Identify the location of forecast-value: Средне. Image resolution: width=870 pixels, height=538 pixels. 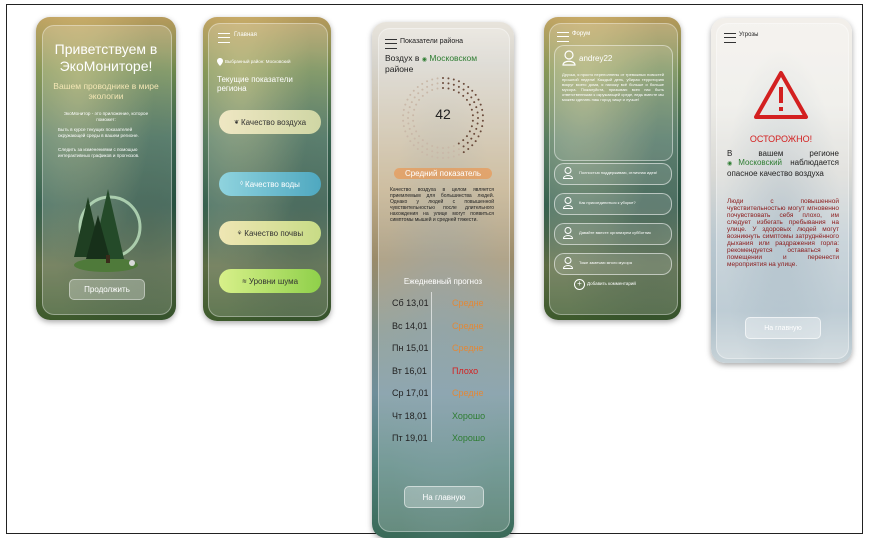
(468, 303).